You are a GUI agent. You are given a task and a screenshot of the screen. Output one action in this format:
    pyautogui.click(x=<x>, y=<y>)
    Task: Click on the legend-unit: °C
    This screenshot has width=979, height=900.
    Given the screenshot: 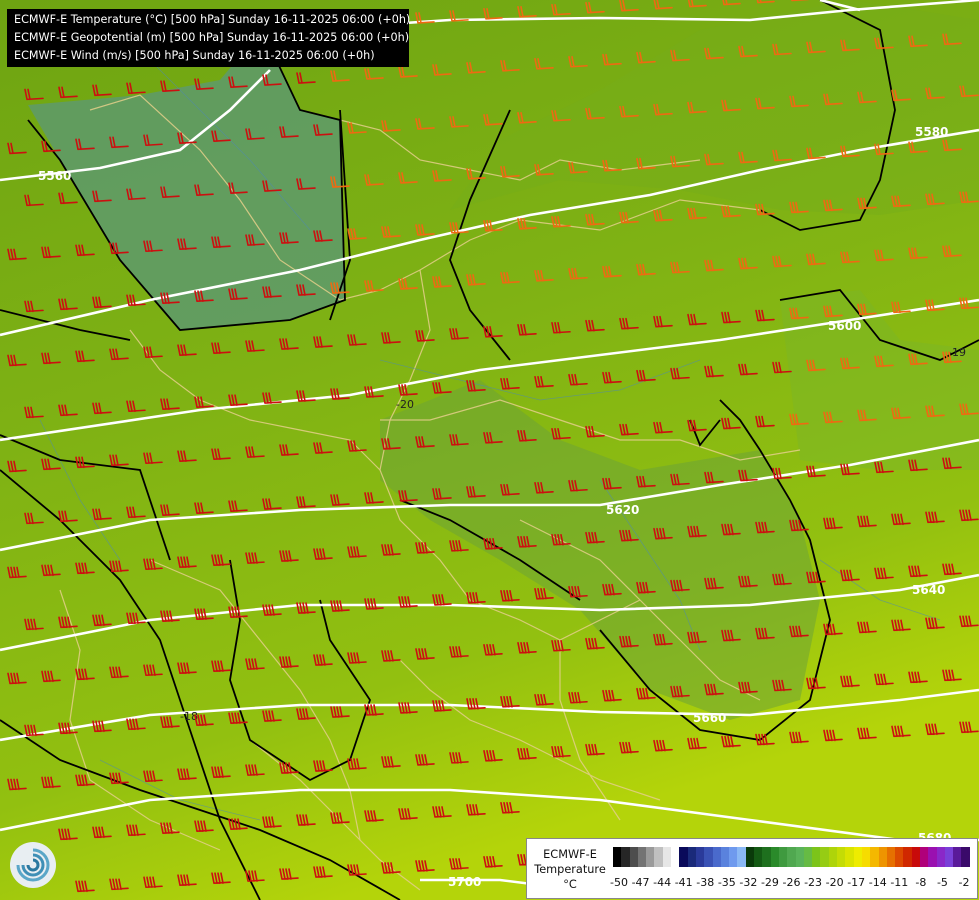 What is the action you would take?
    pyautogui.click(x=570, y=884)
    